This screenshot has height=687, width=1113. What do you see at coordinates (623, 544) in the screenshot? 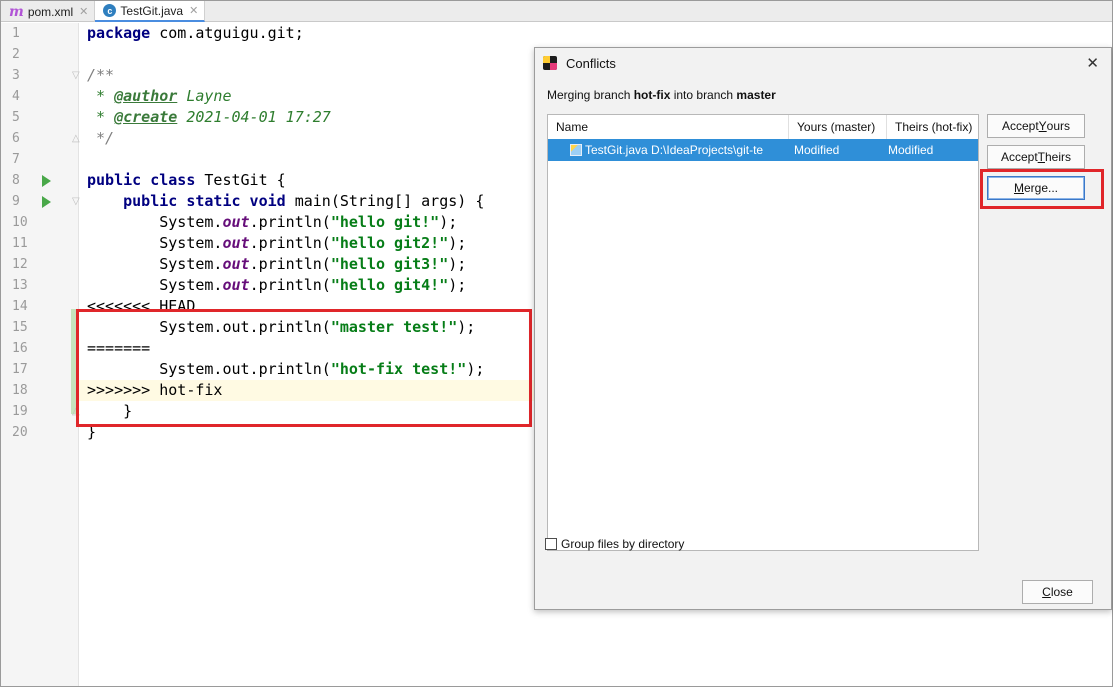
I see `group-files-label: Group files by directory` at bounding box center [623, 544].